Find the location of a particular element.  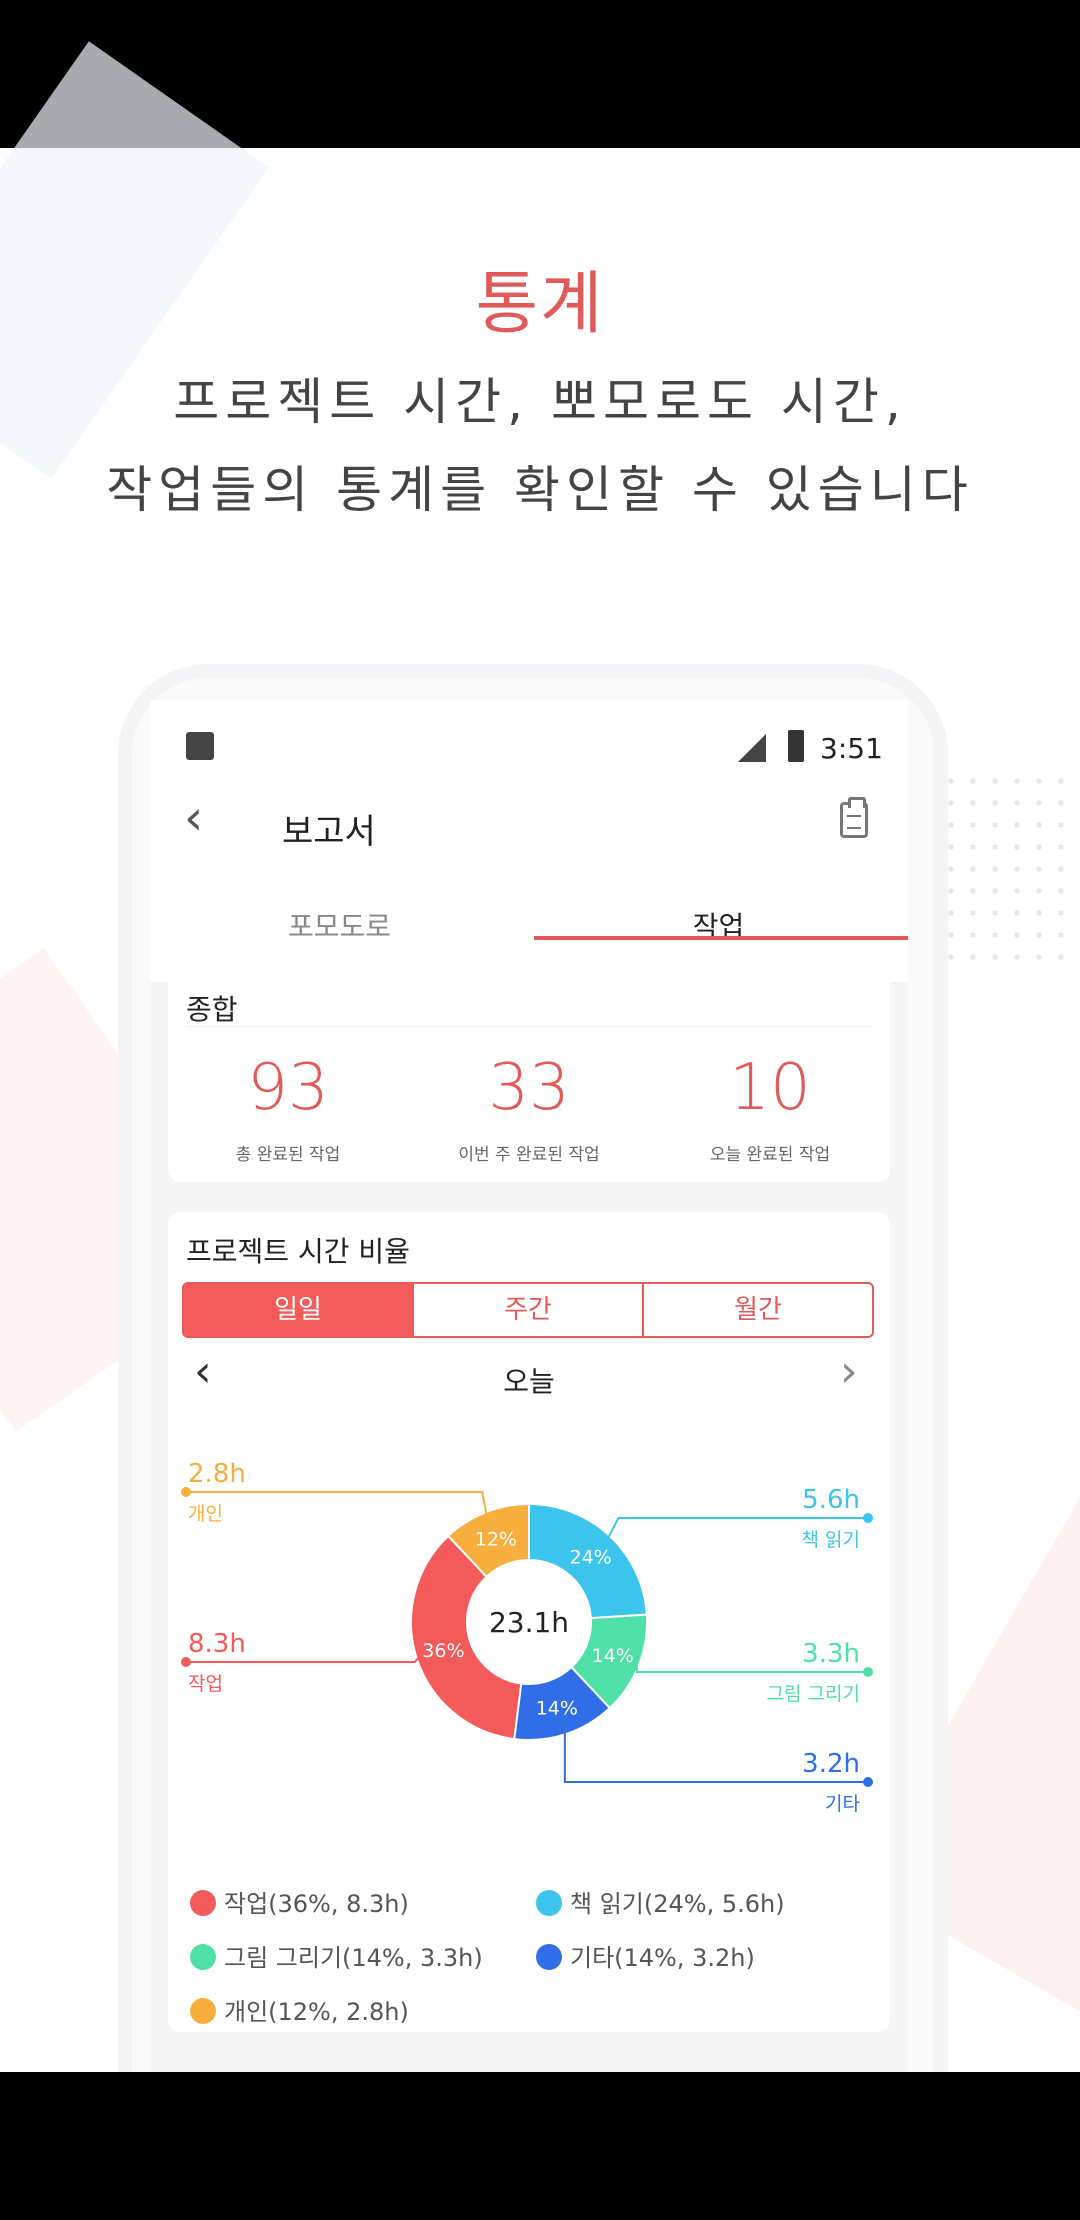

signal-icon is located at coordinates (752, 748).